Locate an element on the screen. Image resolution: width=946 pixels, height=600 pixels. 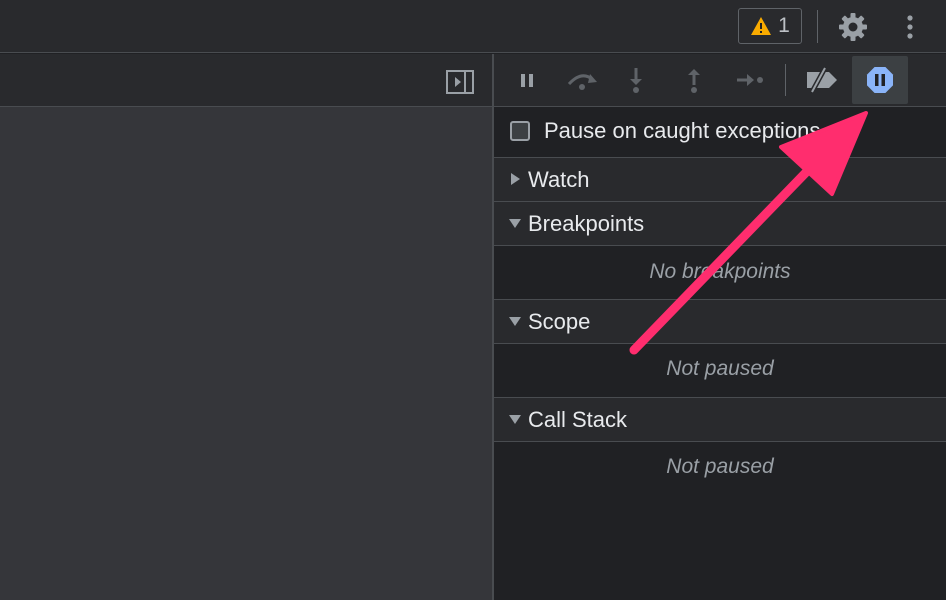
pause-icon is located at coordinates (527, 80).